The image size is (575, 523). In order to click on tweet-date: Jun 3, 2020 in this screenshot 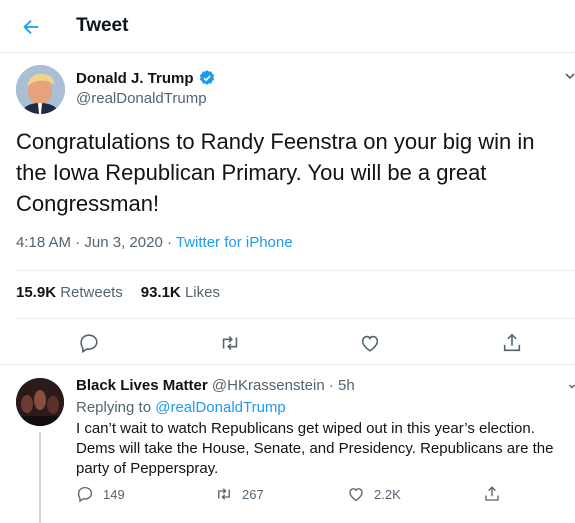, I will do `click(123, 242)`.